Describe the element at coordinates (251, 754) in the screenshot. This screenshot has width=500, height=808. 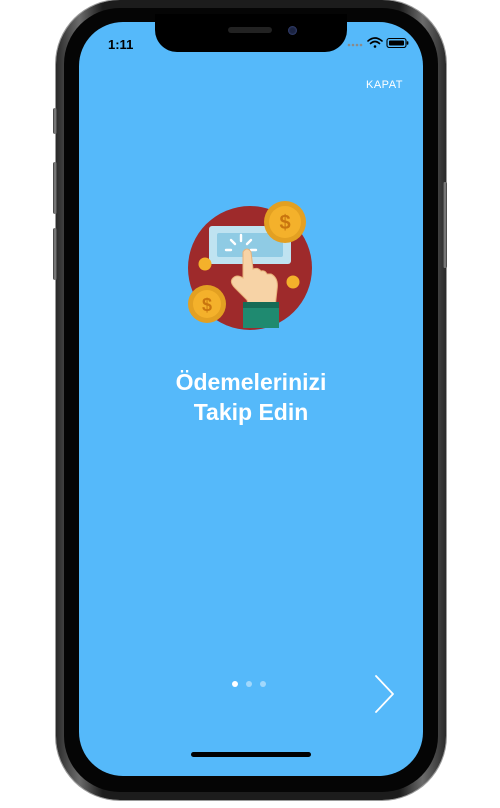
I see `home-indicator` at that location.